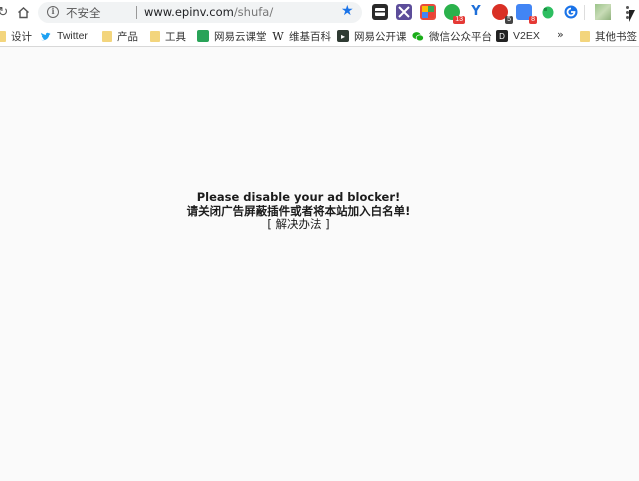  What do you see at coordinates (72, 36) in the screenshot?
I see `bookmark-label: Twitter` at bounding box center [72, 36].